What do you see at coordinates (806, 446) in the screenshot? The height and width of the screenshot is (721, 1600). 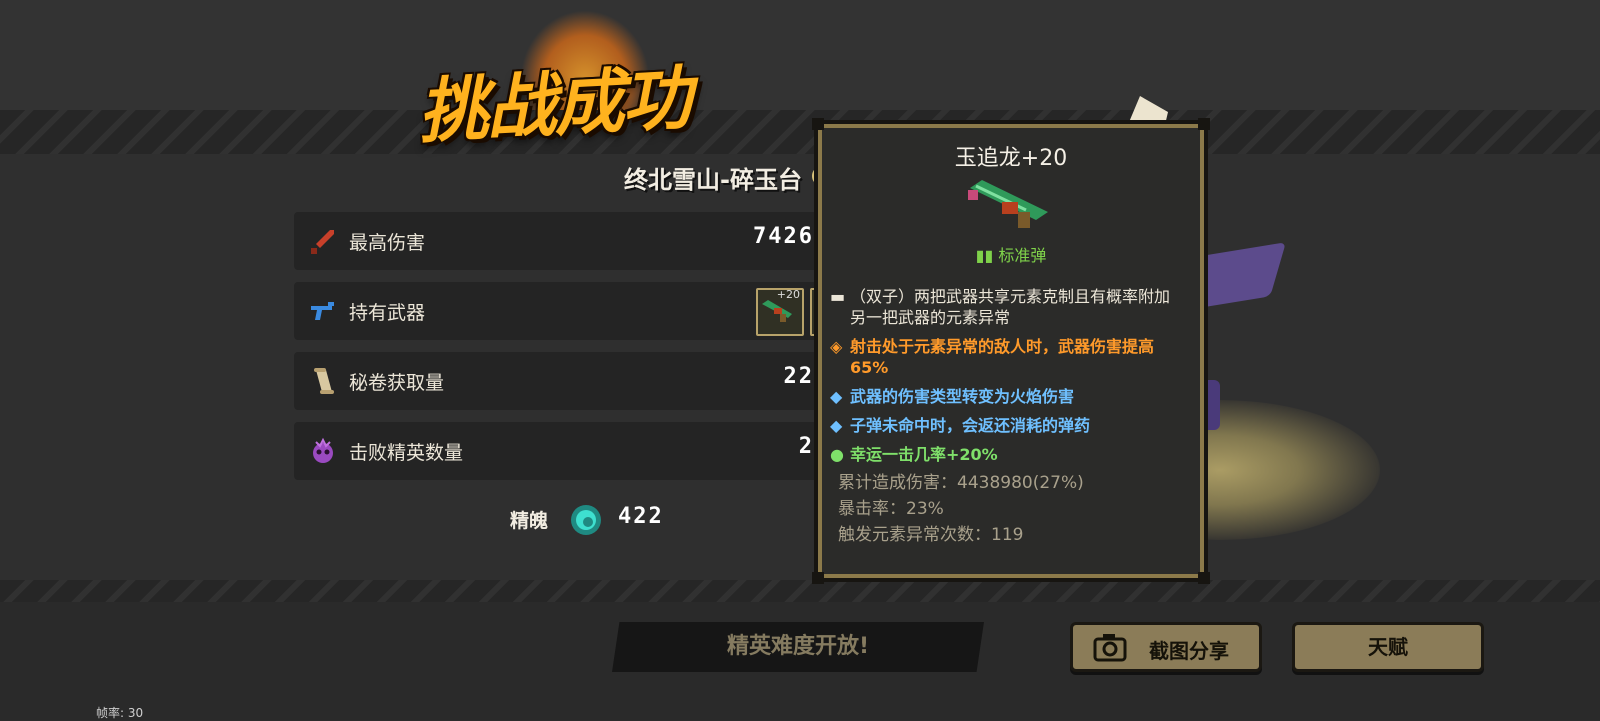 I see `stat-value: 2` at bounding box center [806, 446].